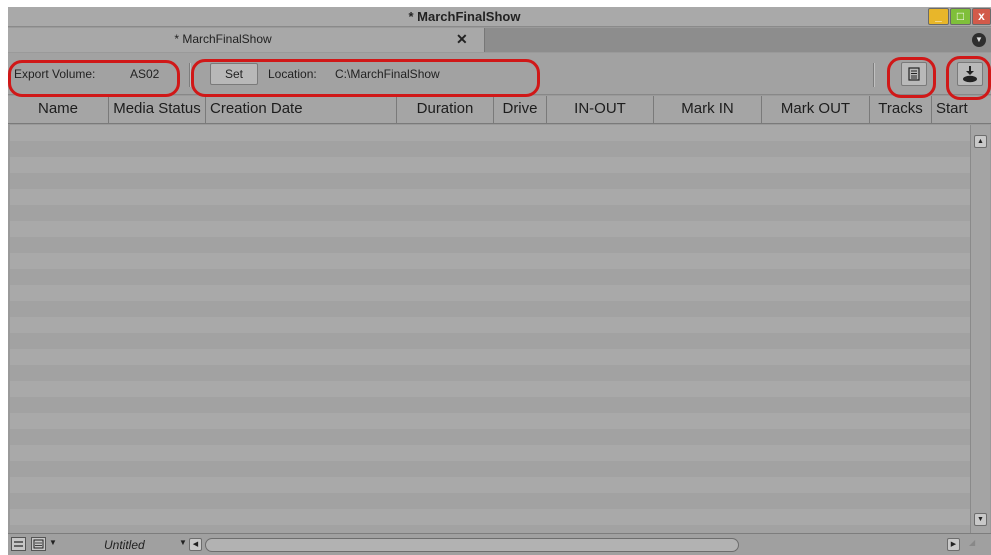  I want to click on scroll-down-arrow-icon: ▼, so click(980, 519).